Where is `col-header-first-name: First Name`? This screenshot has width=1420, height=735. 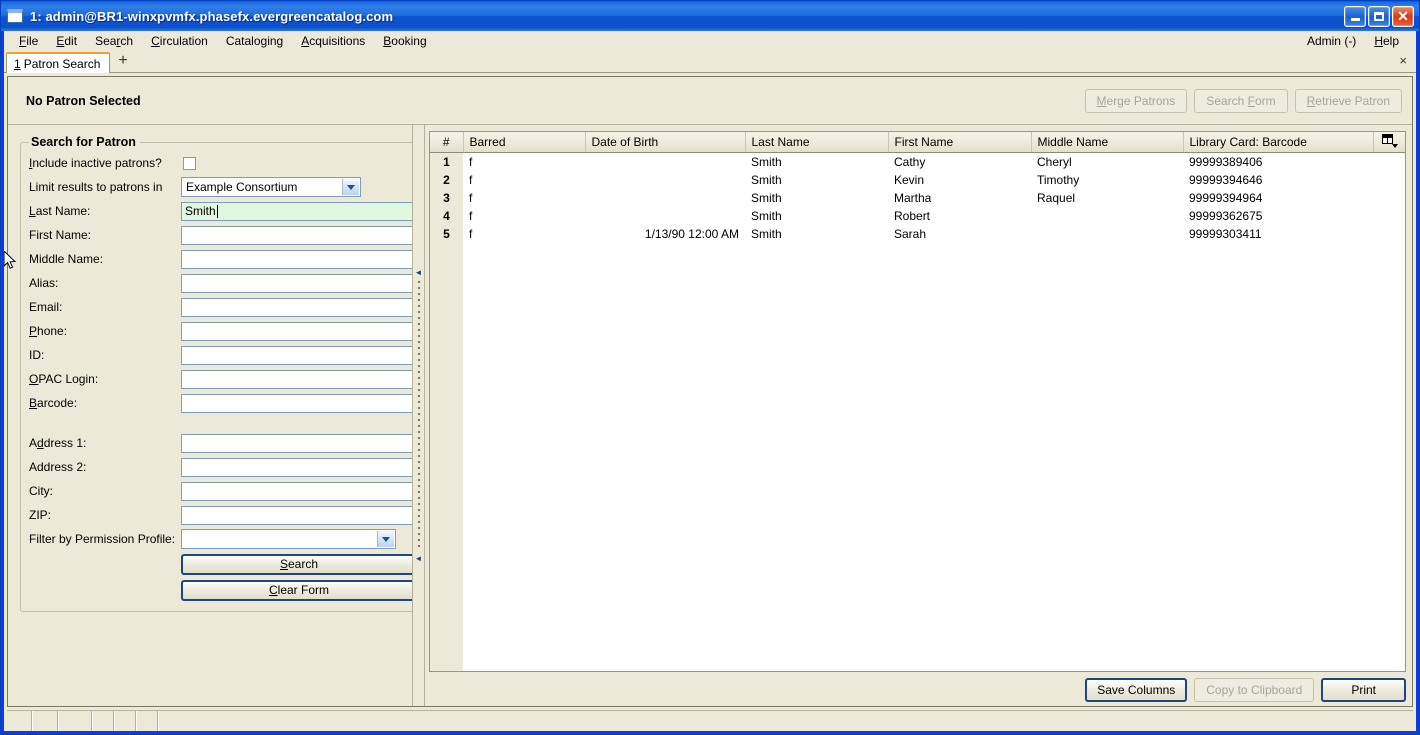 col-header-first-name: First Name is located at coordinates (960, 142).